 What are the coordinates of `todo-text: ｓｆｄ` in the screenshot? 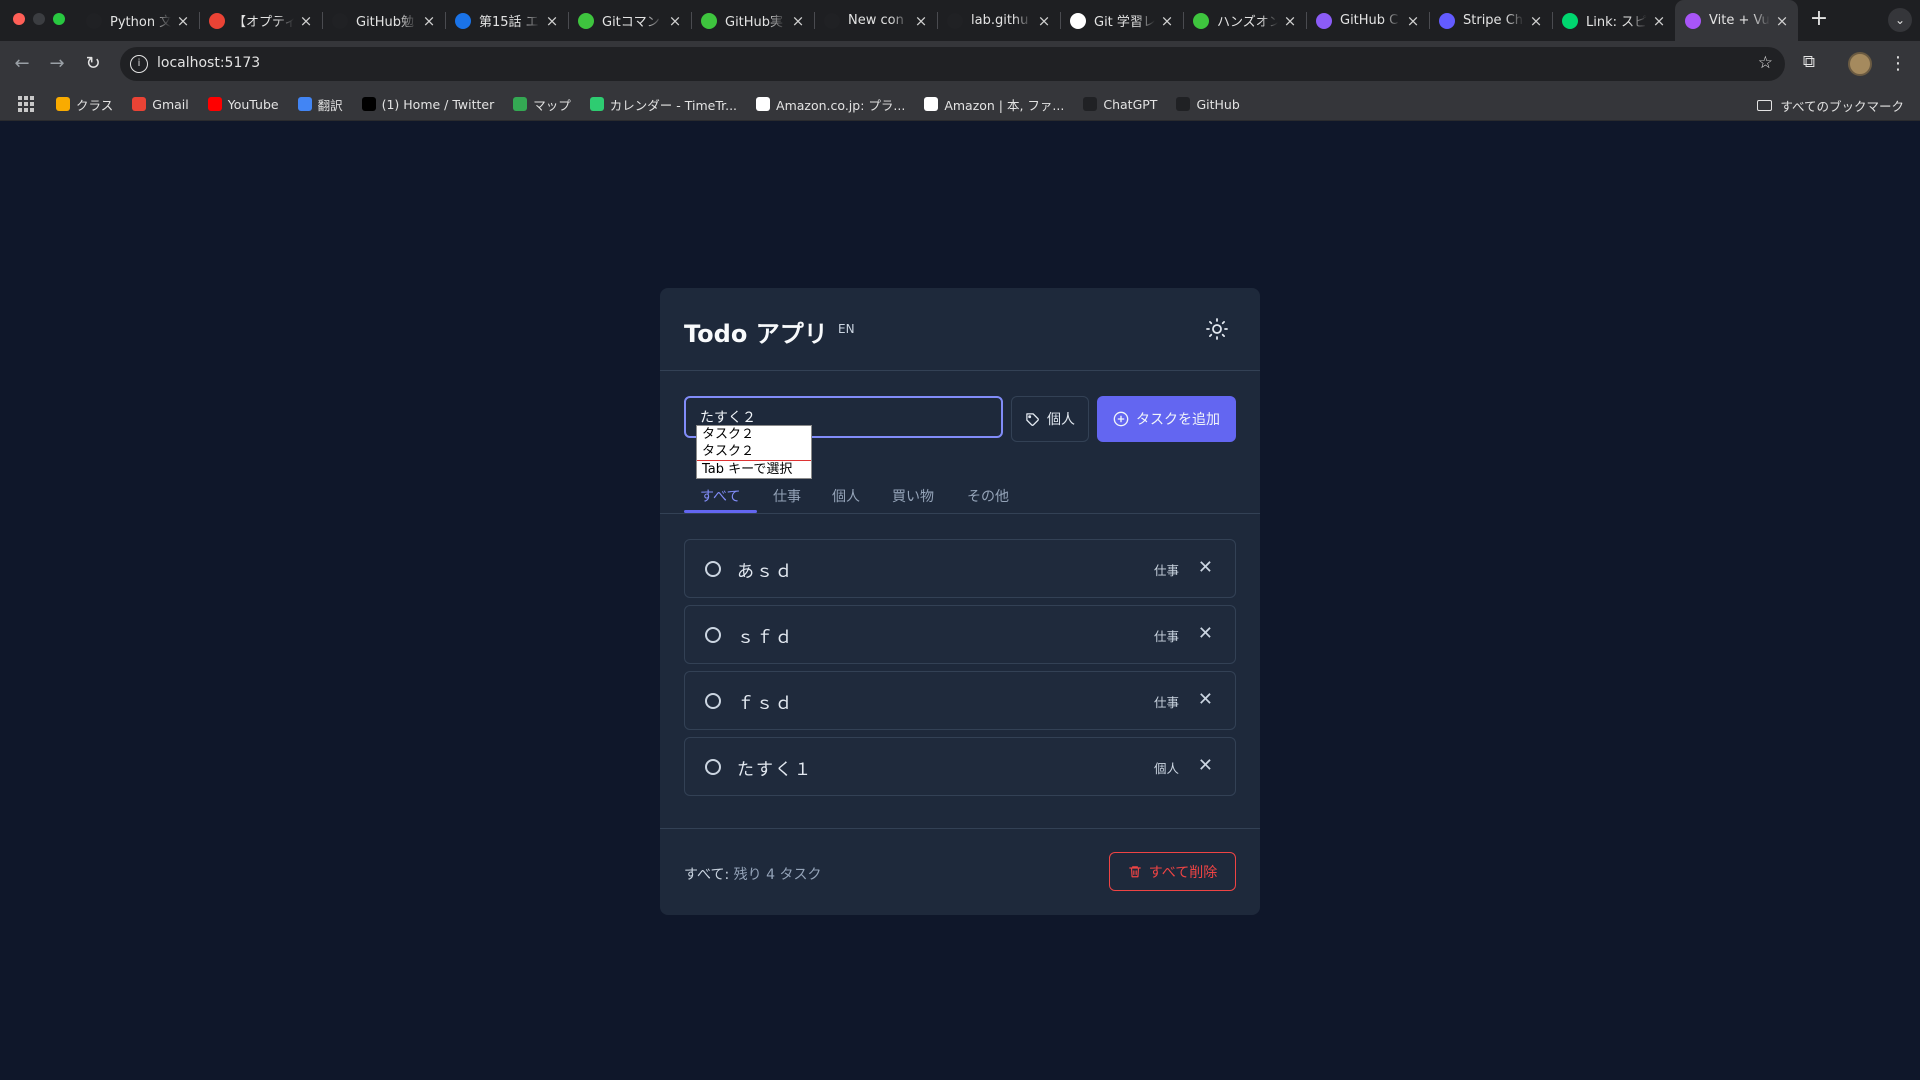 It's located at (765, 635).